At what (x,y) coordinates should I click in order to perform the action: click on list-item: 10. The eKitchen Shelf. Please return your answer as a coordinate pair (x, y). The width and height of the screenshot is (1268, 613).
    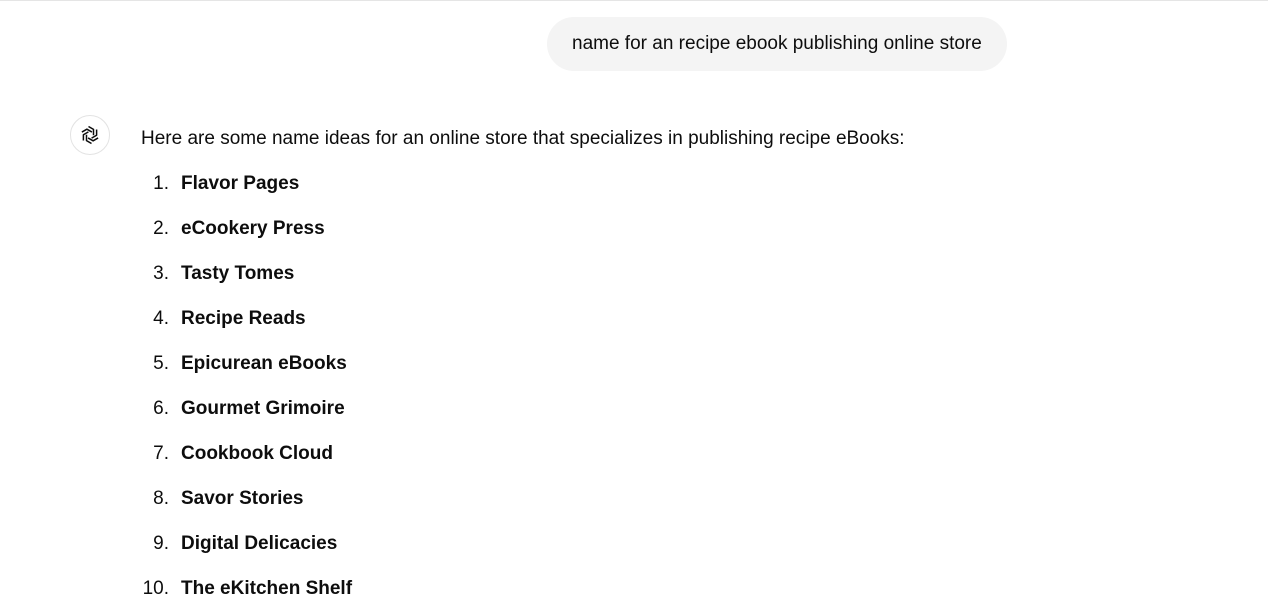
    Looking at the image, I should click on (246, 589).